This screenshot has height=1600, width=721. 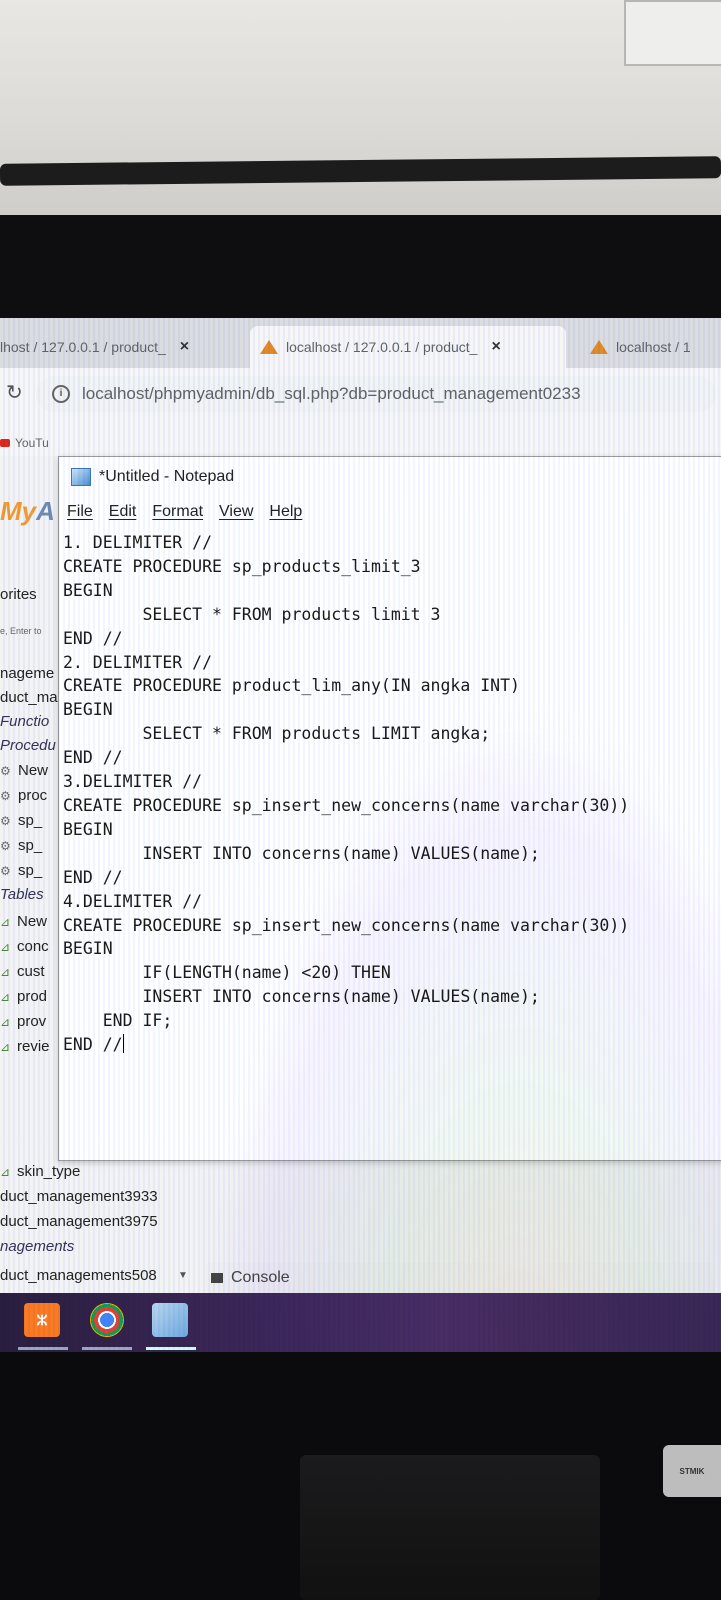 What do you see at coordinates (28, 745) in the screenshot?
I see `procedures-group: Procedu` at bounding box center [28, 745].